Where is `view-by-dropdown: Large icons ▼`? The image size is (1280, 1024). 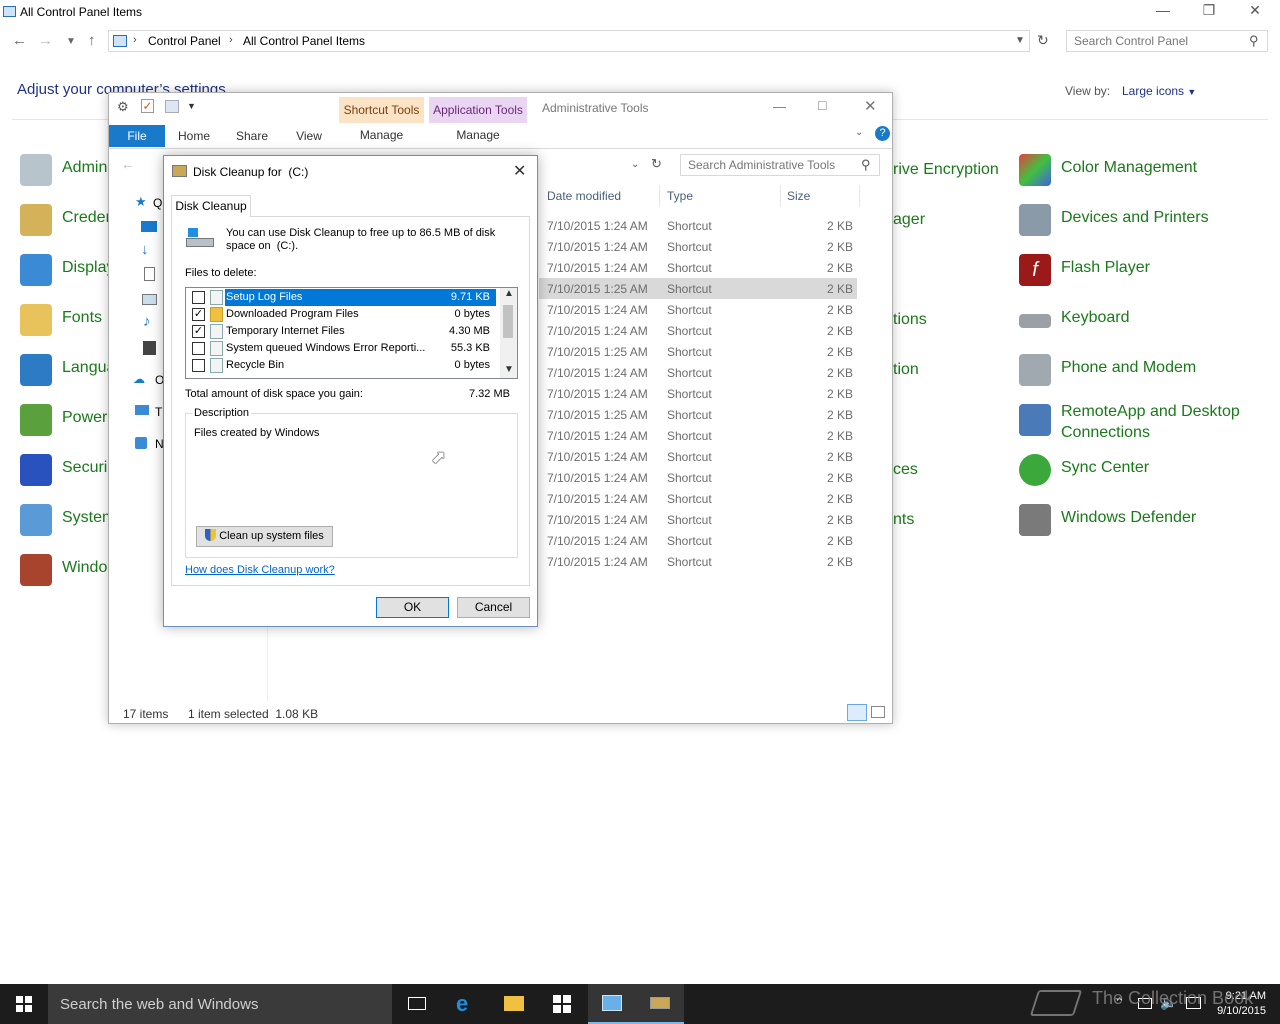 view-by-dropdown: Large icons ▼ is located at coordinates (1159, 91).